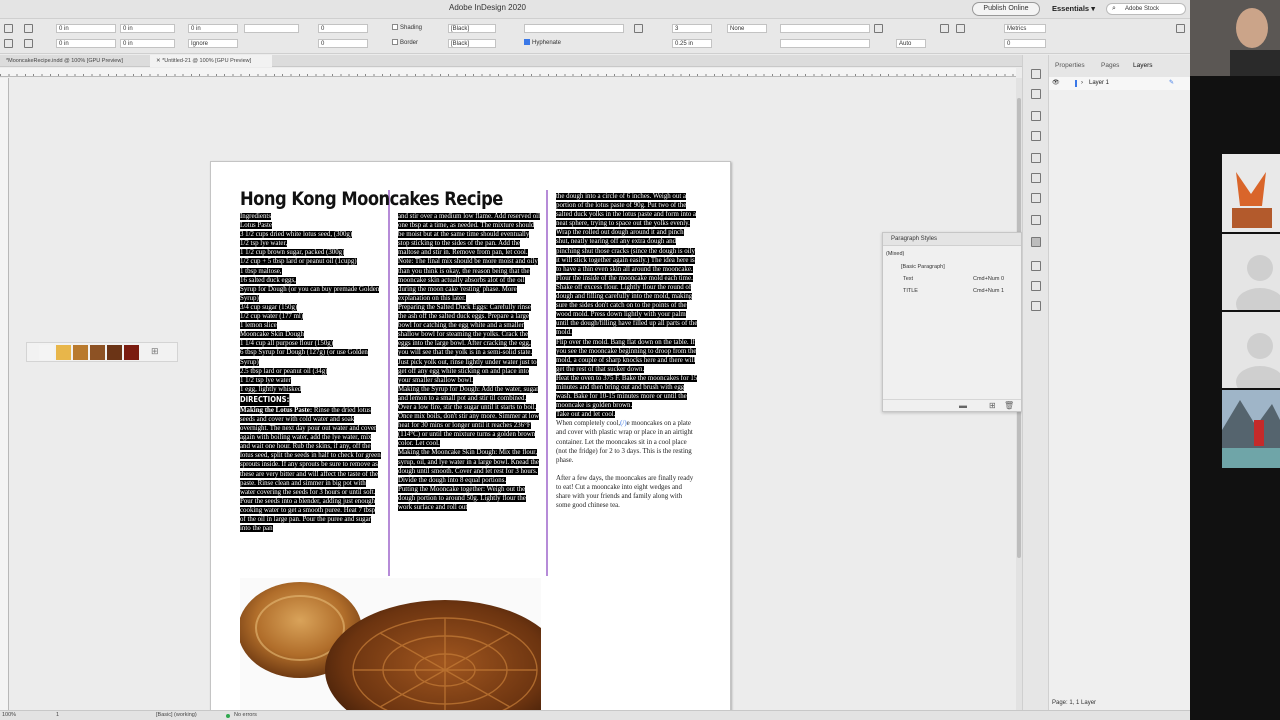  What do you see at coordinates (952, 239) in the screenshot?
I see `paragraph-styles-title: Paragraph Styles` at bounding box center [952, 239].